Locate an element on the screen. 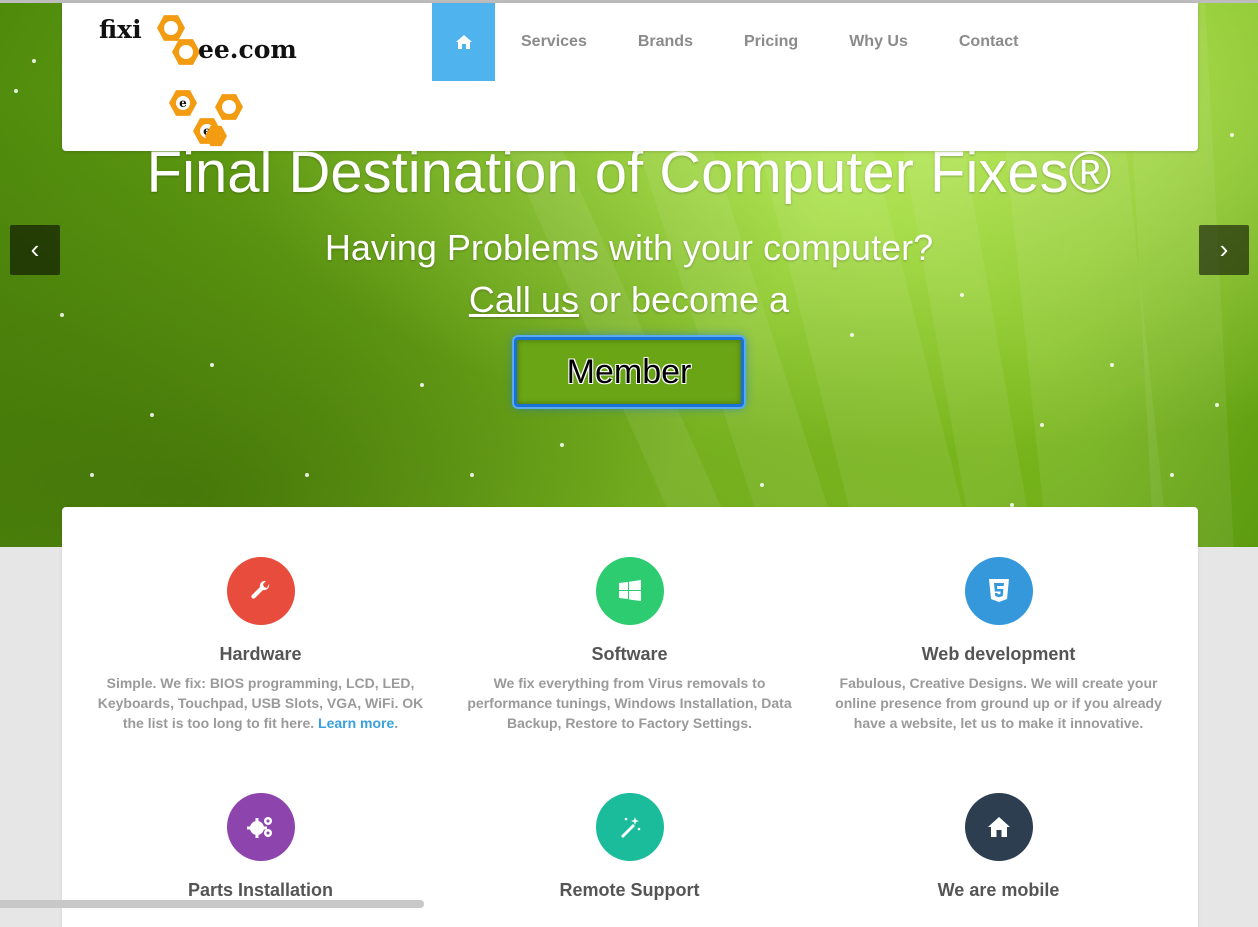  nav-pricing: Pricing is located at coordinates (770, 42).